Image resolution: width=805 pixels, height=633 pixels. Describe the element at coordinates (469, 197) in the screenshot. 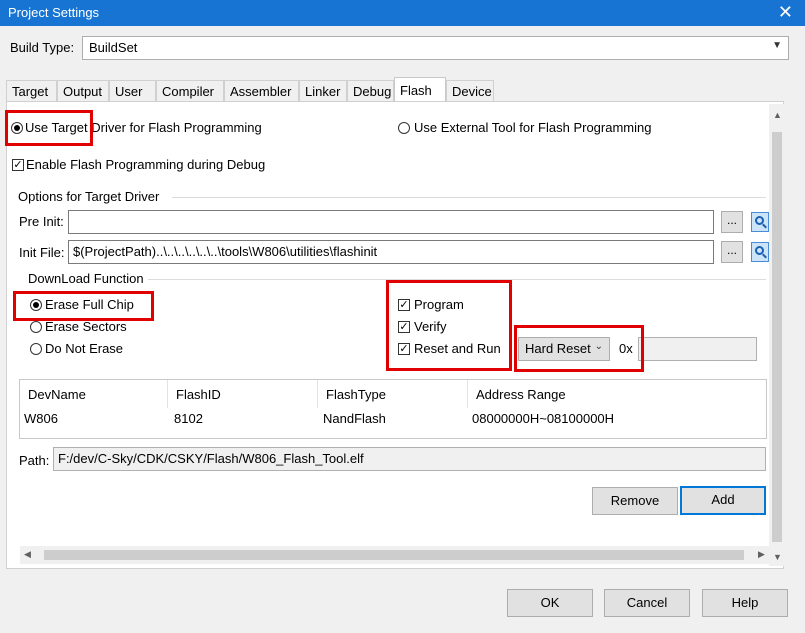

I see `options-group-divider` at that location.